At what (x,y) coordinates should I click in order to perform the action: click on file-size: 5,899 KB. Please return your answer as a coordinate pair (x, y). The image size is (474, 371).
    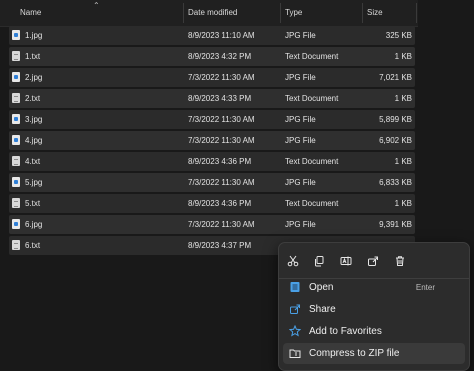
    Looking at the image, I should click on (395, 119).